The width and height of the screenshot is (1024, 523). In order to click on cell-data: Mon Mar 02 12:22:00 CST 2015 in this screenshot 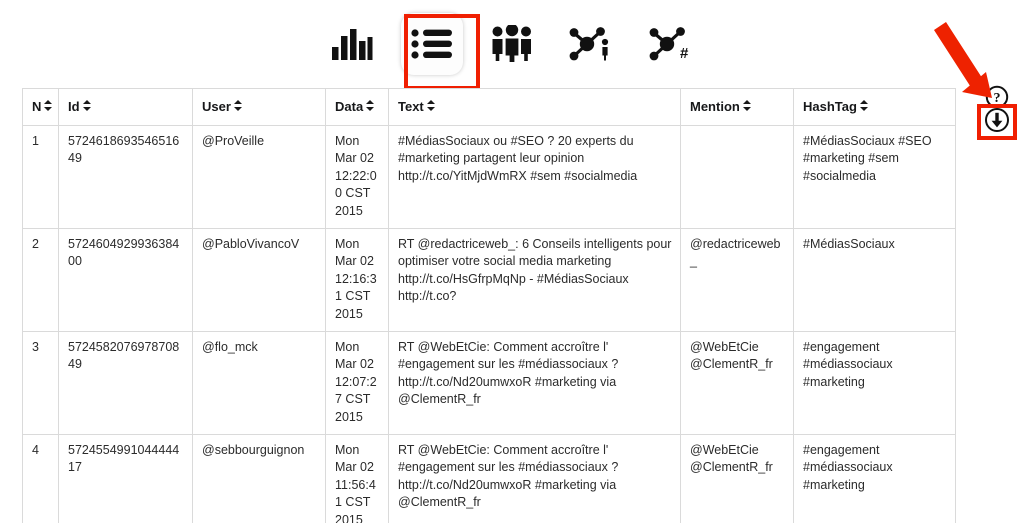, I will do `click(357, 176)`.